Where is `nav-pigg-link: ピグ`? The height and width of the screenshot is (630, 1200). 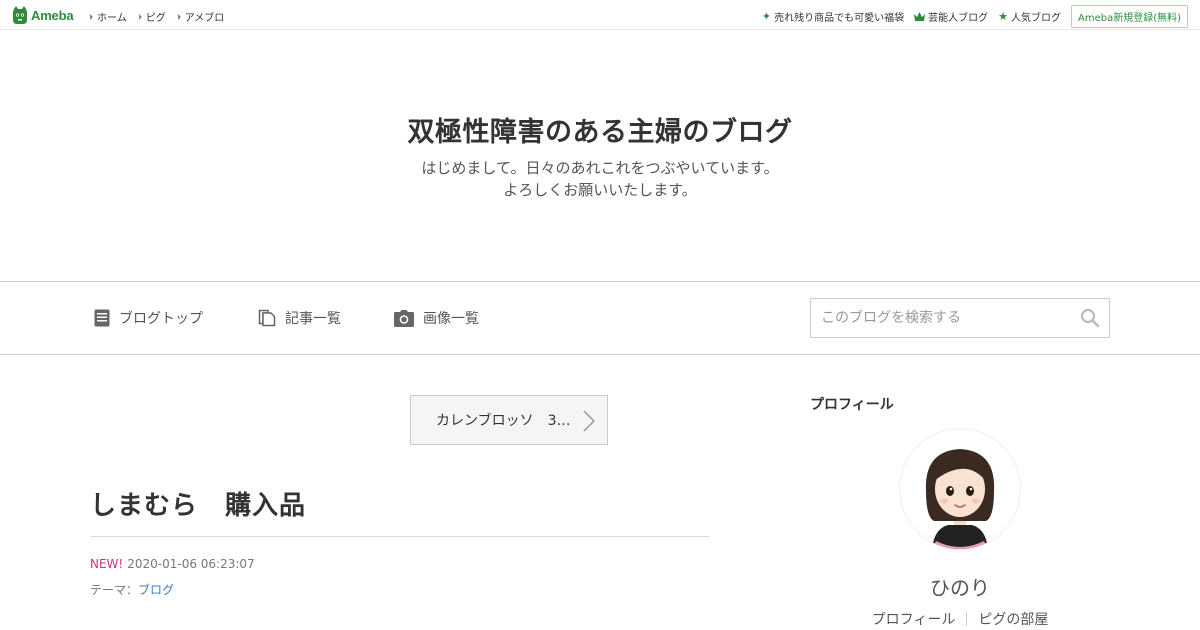
nav-pigg-link: ピグ is located at coordinates (152, 16).